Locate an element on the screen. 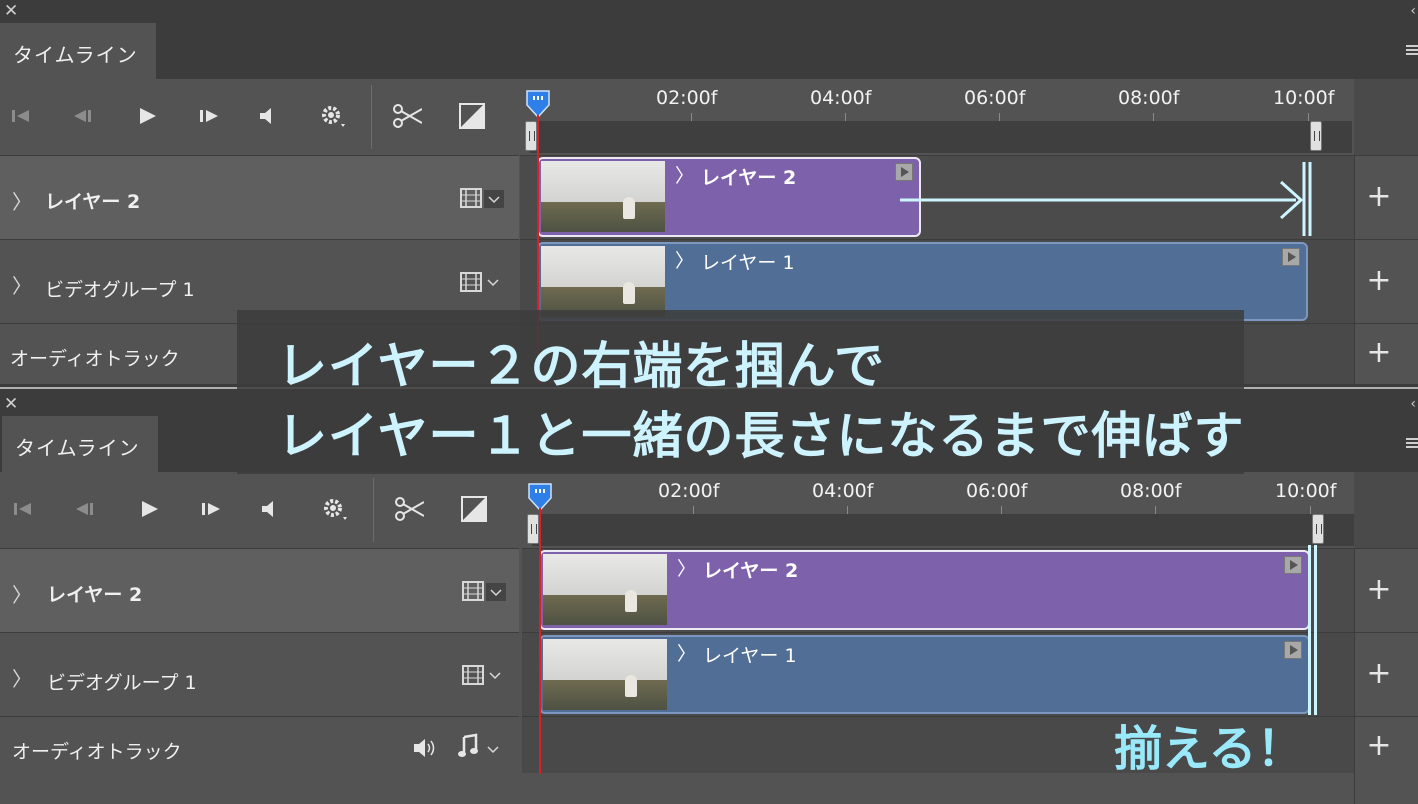  instruction-overlay: レイヤー２の右端を掴んで レイヤー１と一緒の長さになるまで伸ばす is located at coordinates (740, 392).